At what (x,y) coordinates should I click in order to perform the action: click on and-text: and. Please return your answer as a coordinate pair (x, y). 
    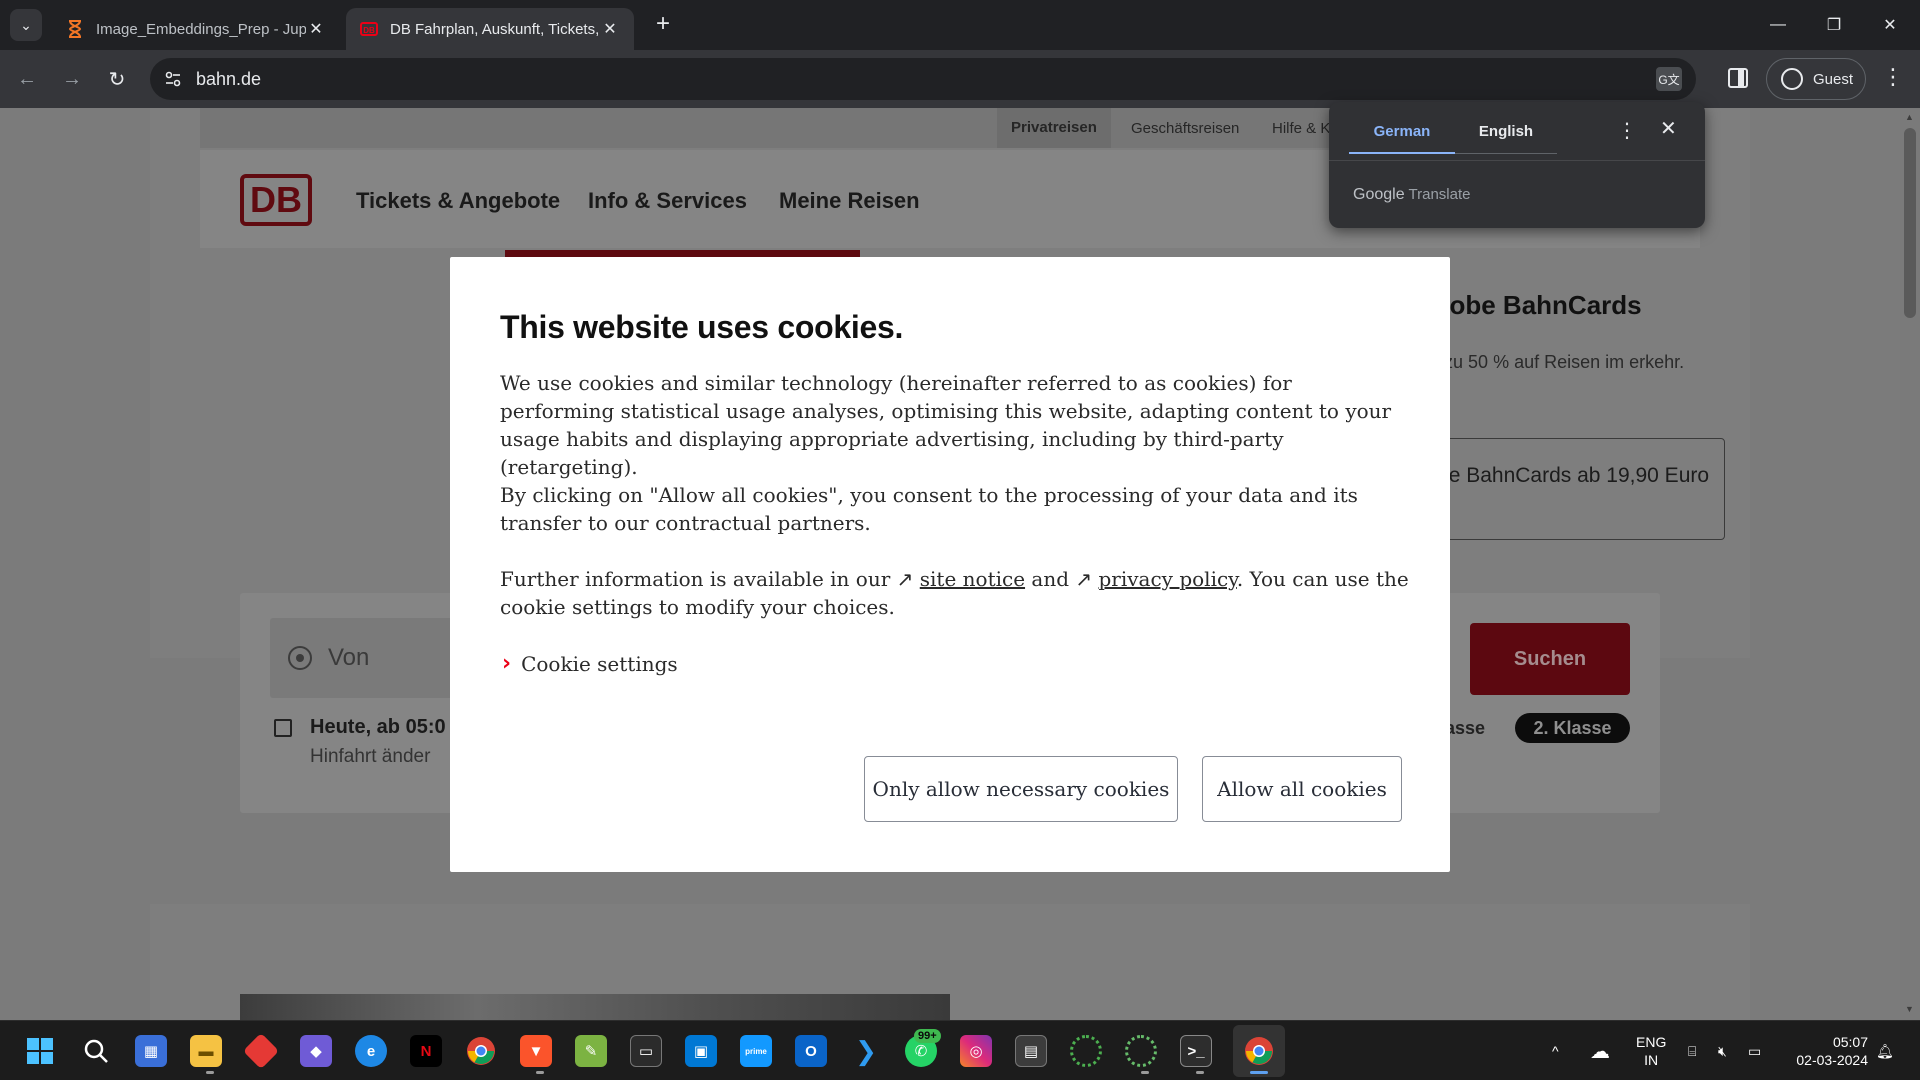
    Looking at the image, I should click on (1050, 579).